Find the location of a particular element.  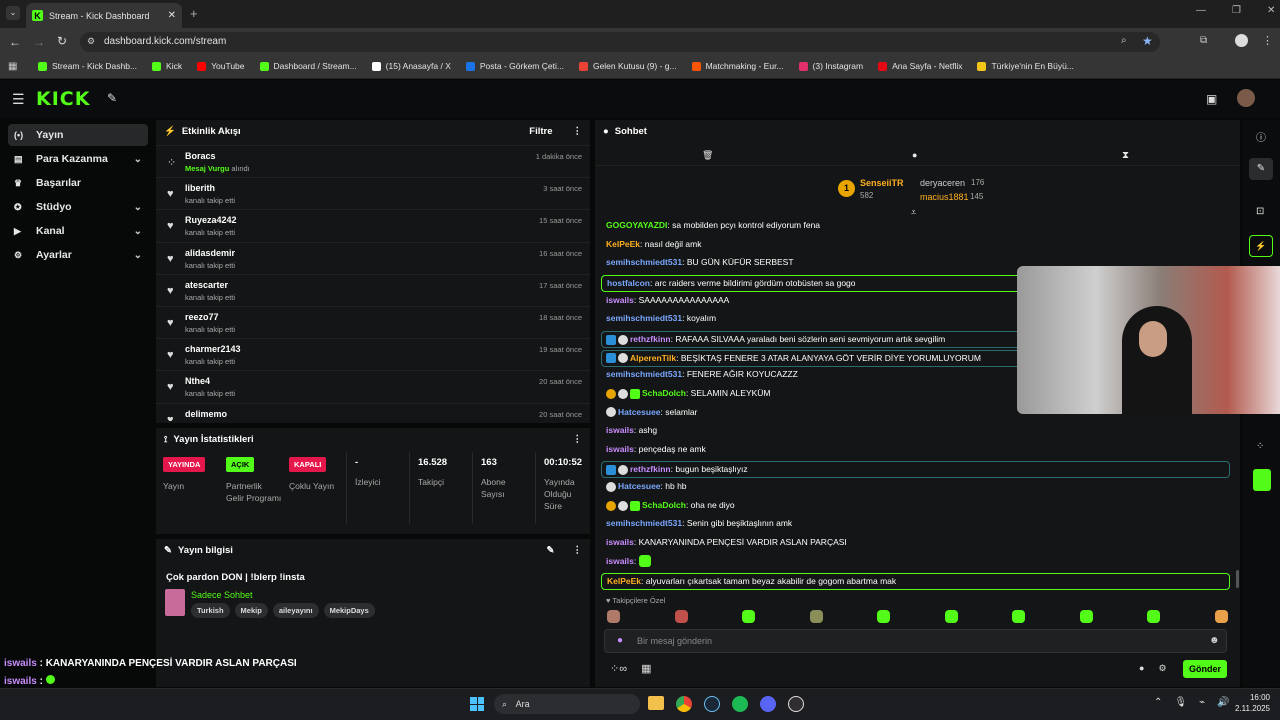

chat-message: Hatcesuee: hb hb is located at coordinates (646, 486).